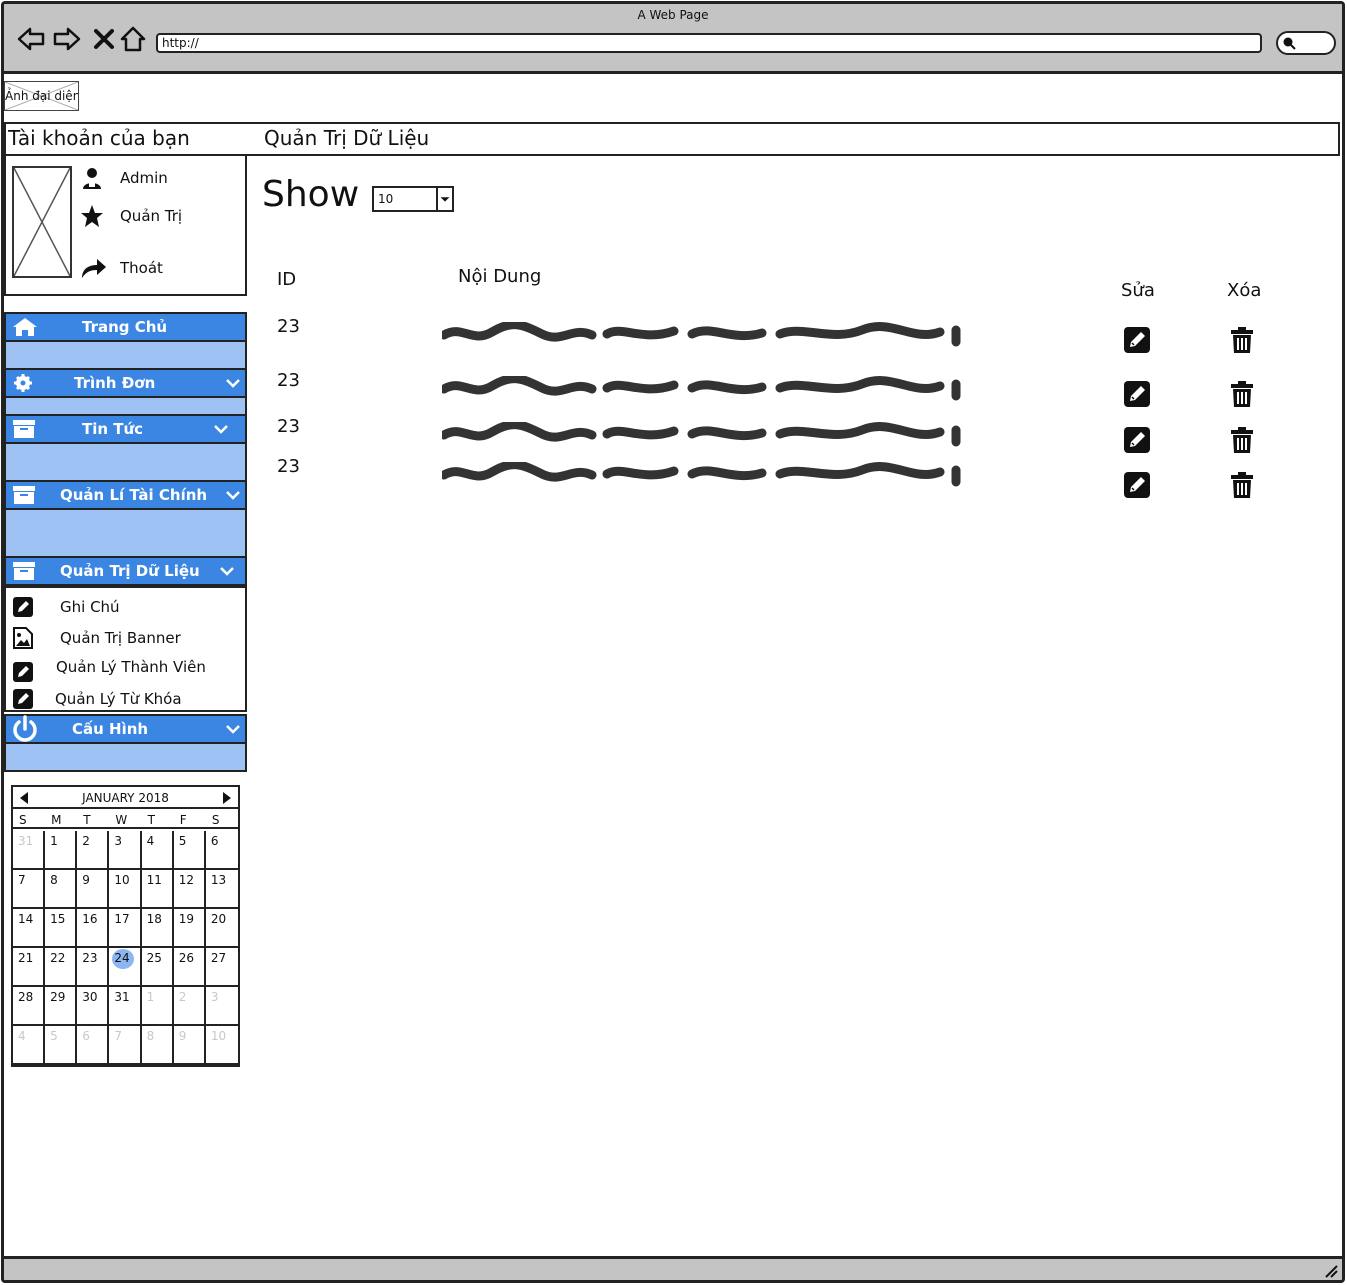  I want to click on profile-item-logout: Thoát, so click(160, 268).